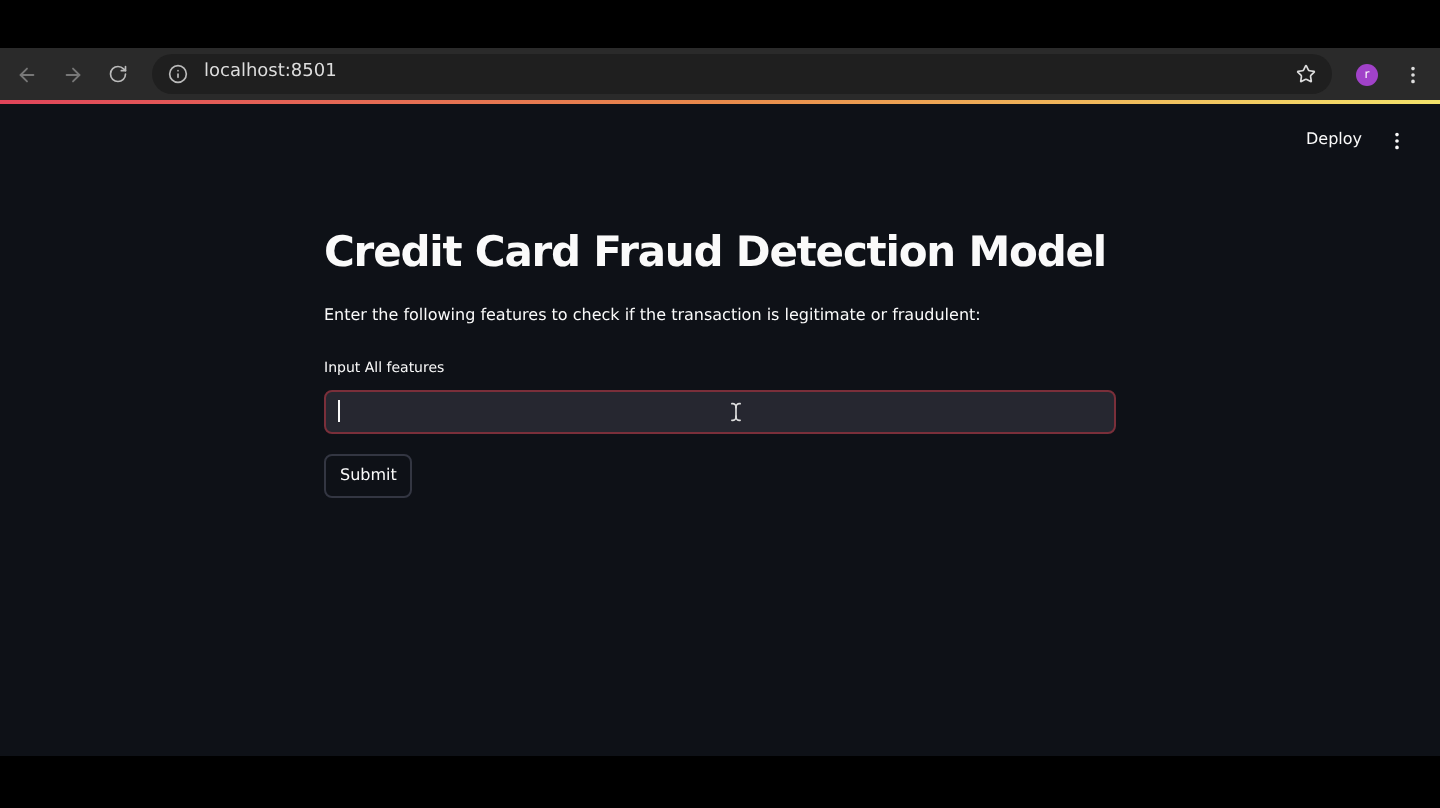 The width and height of the screenshot is (1440, 808). Describe the element at coordinates (1306, 74) in the screenshot. I see `bookmark-icon` at that location.